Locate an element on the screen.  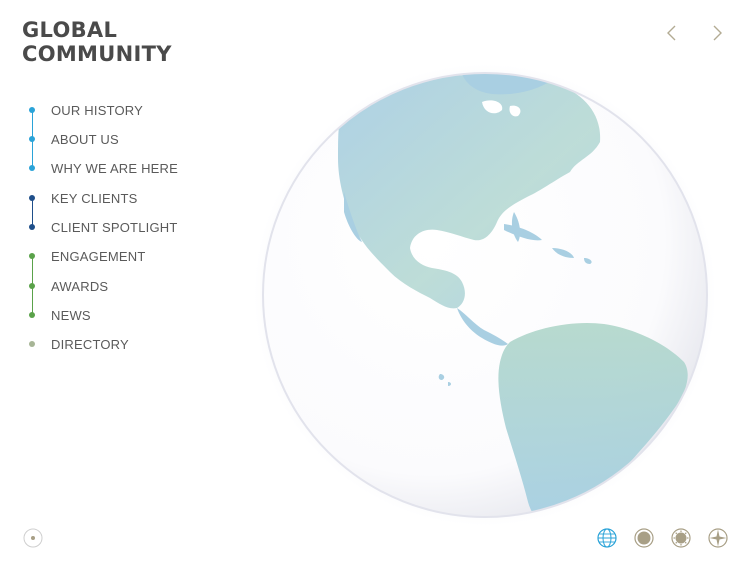
compass-view-button is located at coordinates (718, 538).